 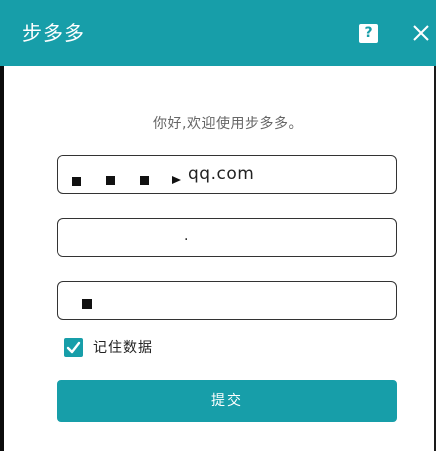 I want to click on password-field: ., so click(x=227, y=237).